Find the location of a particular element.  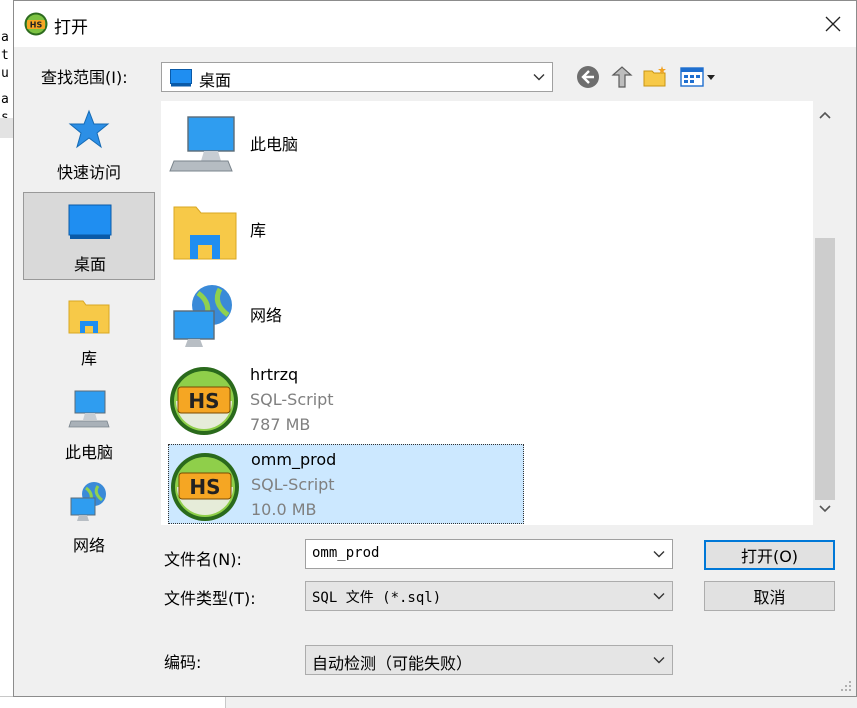

place-label: 桌面 is located at coordinates (89, 264).